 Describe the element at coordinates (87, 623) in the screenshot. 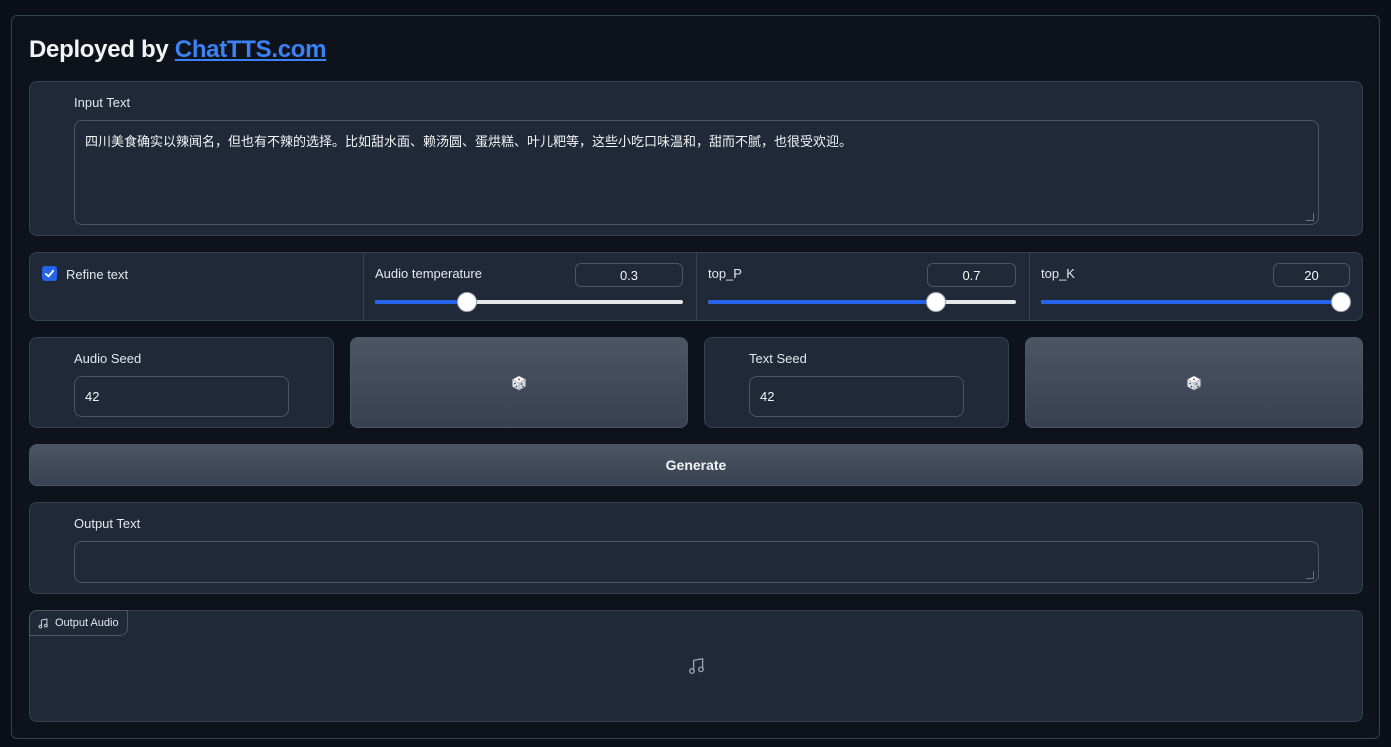

I see `output-audio-label: Output Audio` at that location.